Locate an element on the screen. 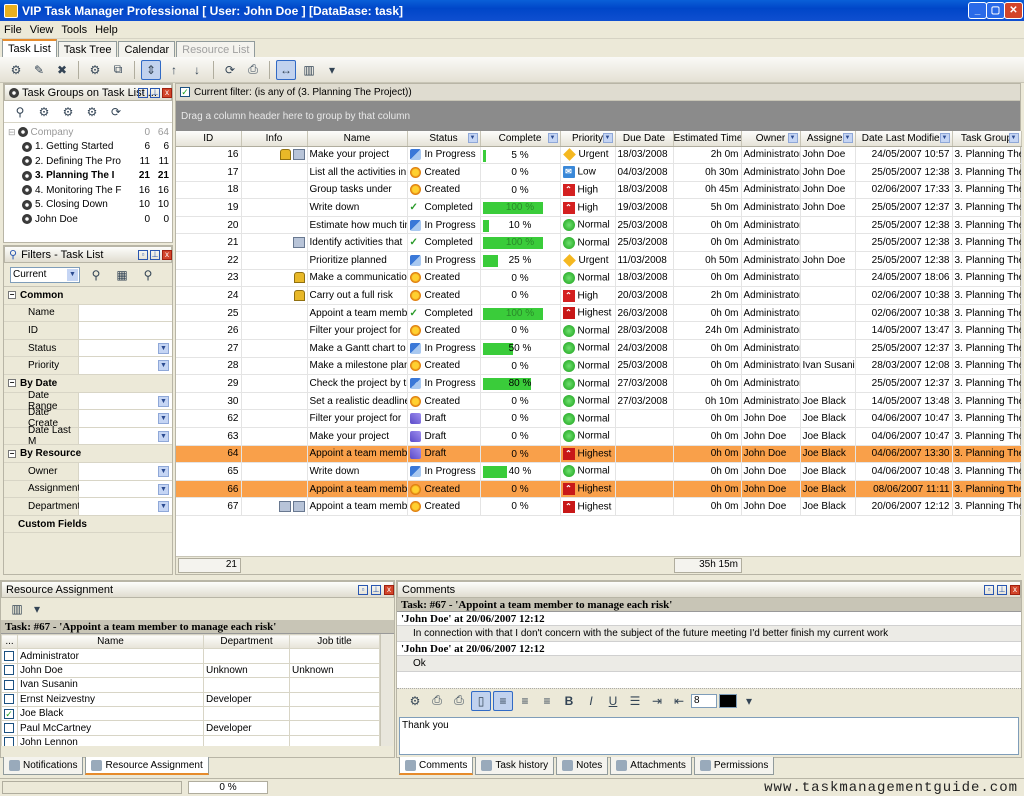 Image resolution: width=1024 pixels, height=796 pixels. filter-preset-select: Current ▼ is located at coordinates (45, 274).